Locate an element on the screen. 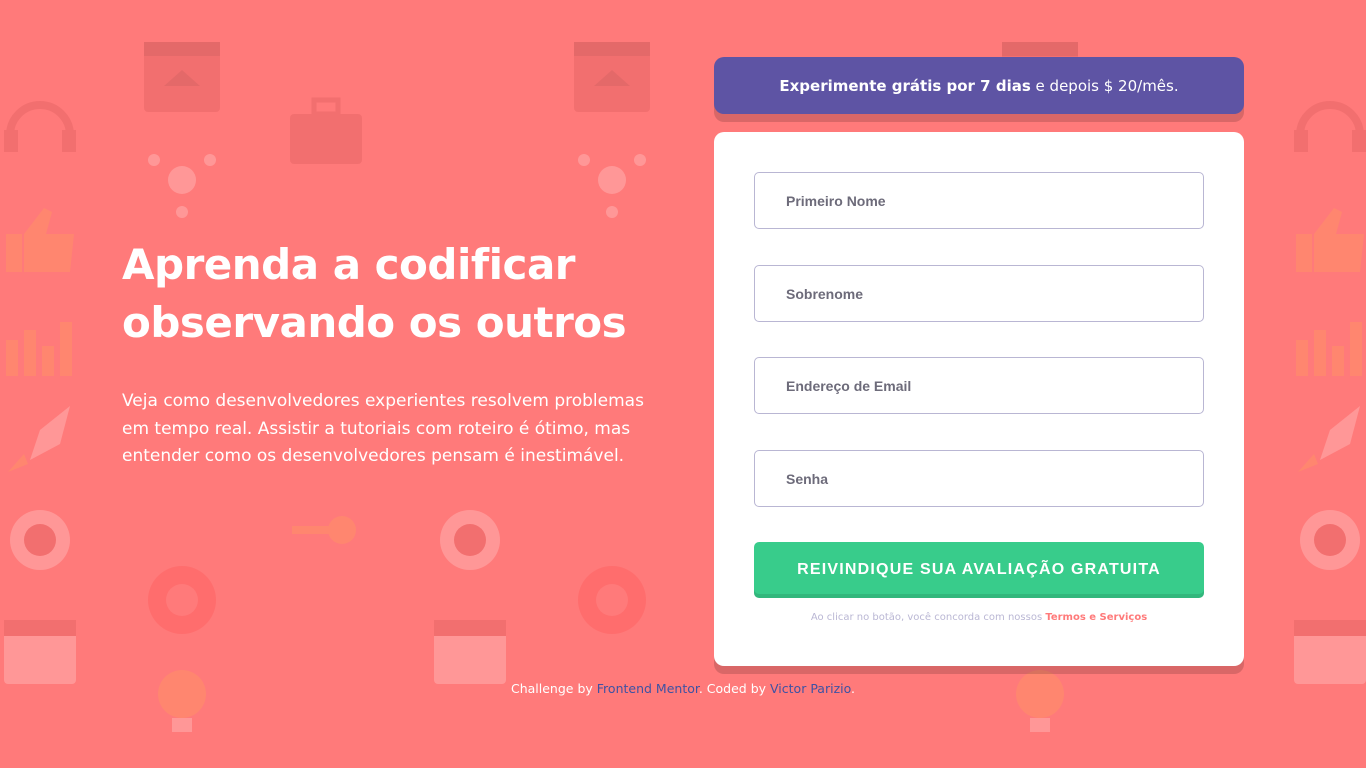 The image size is (1366, 768). promo-rest-text: e depois $ 20/mês. is located at coordinates (1107, 85).